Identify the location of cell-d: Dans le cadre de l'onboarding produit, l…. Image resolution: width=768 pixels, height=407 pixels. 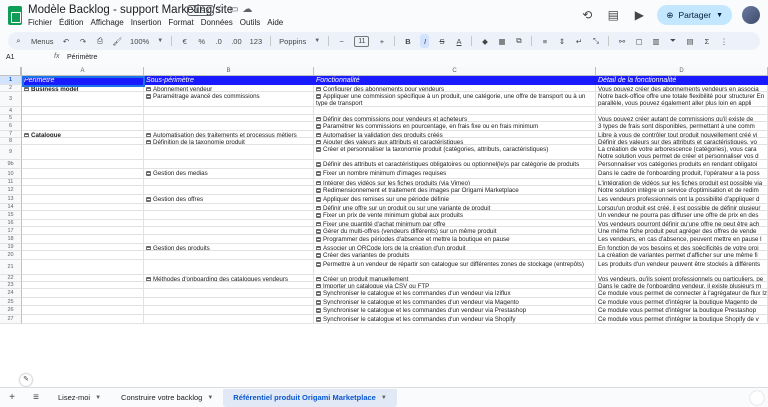
(682, 174).